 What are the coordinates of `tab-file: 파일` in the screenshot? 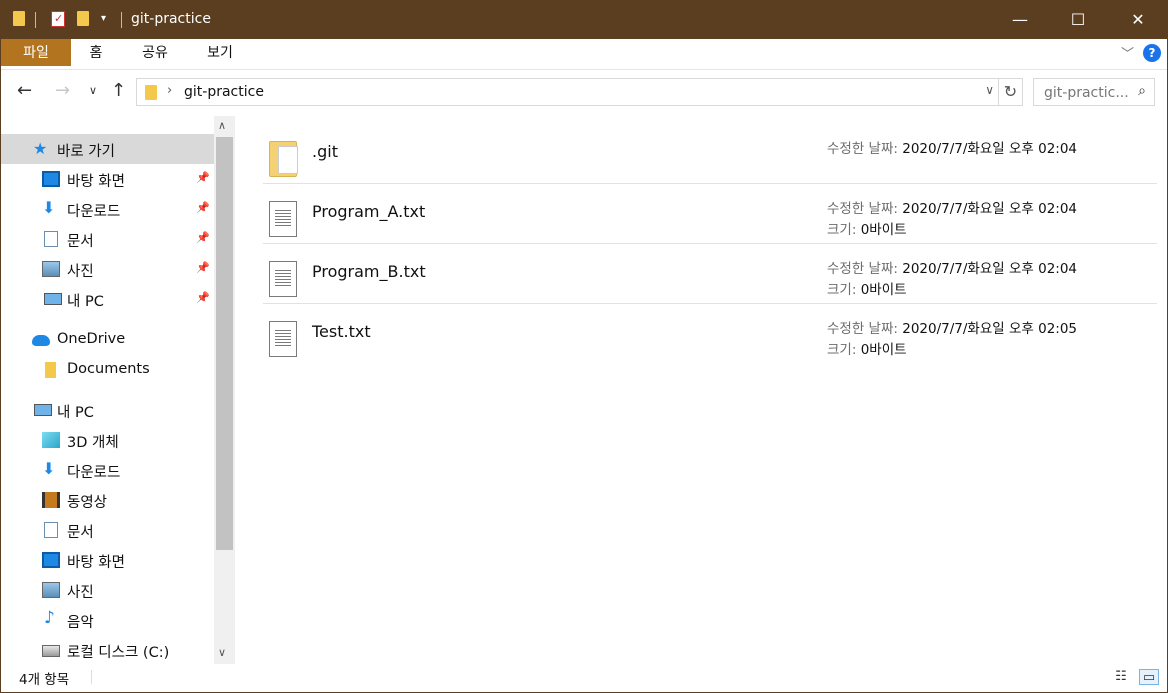 It's located at (36, 52).